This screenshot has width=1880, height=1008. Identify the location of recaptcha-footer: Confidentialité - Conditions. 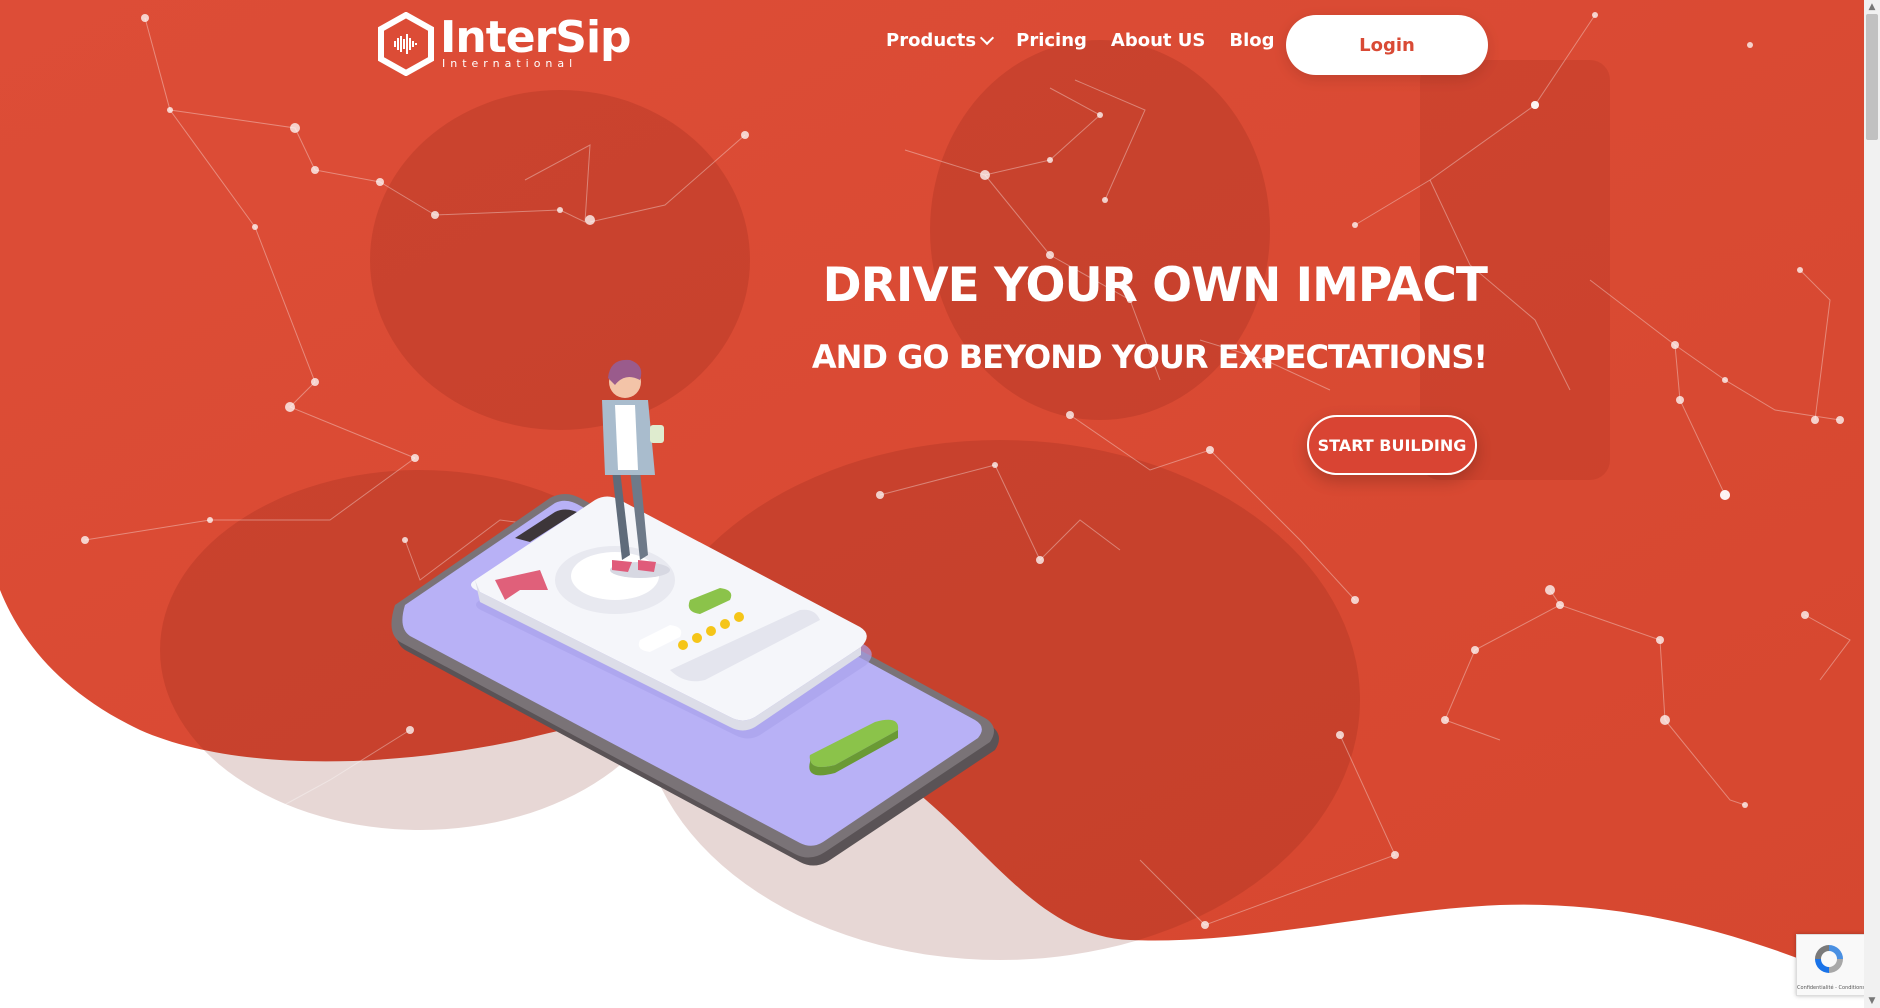
(1831, 988).